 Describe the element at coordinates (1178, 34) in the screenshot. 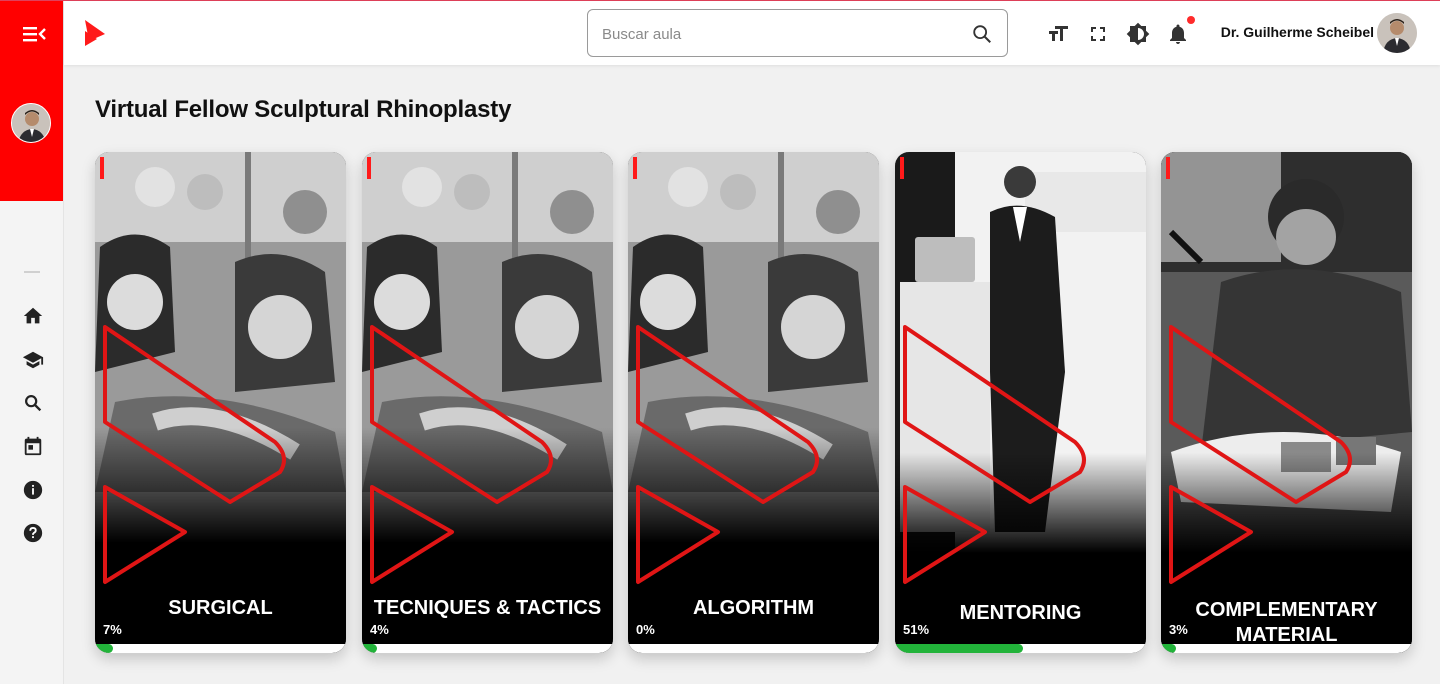

I see `bell-icon` at that location.